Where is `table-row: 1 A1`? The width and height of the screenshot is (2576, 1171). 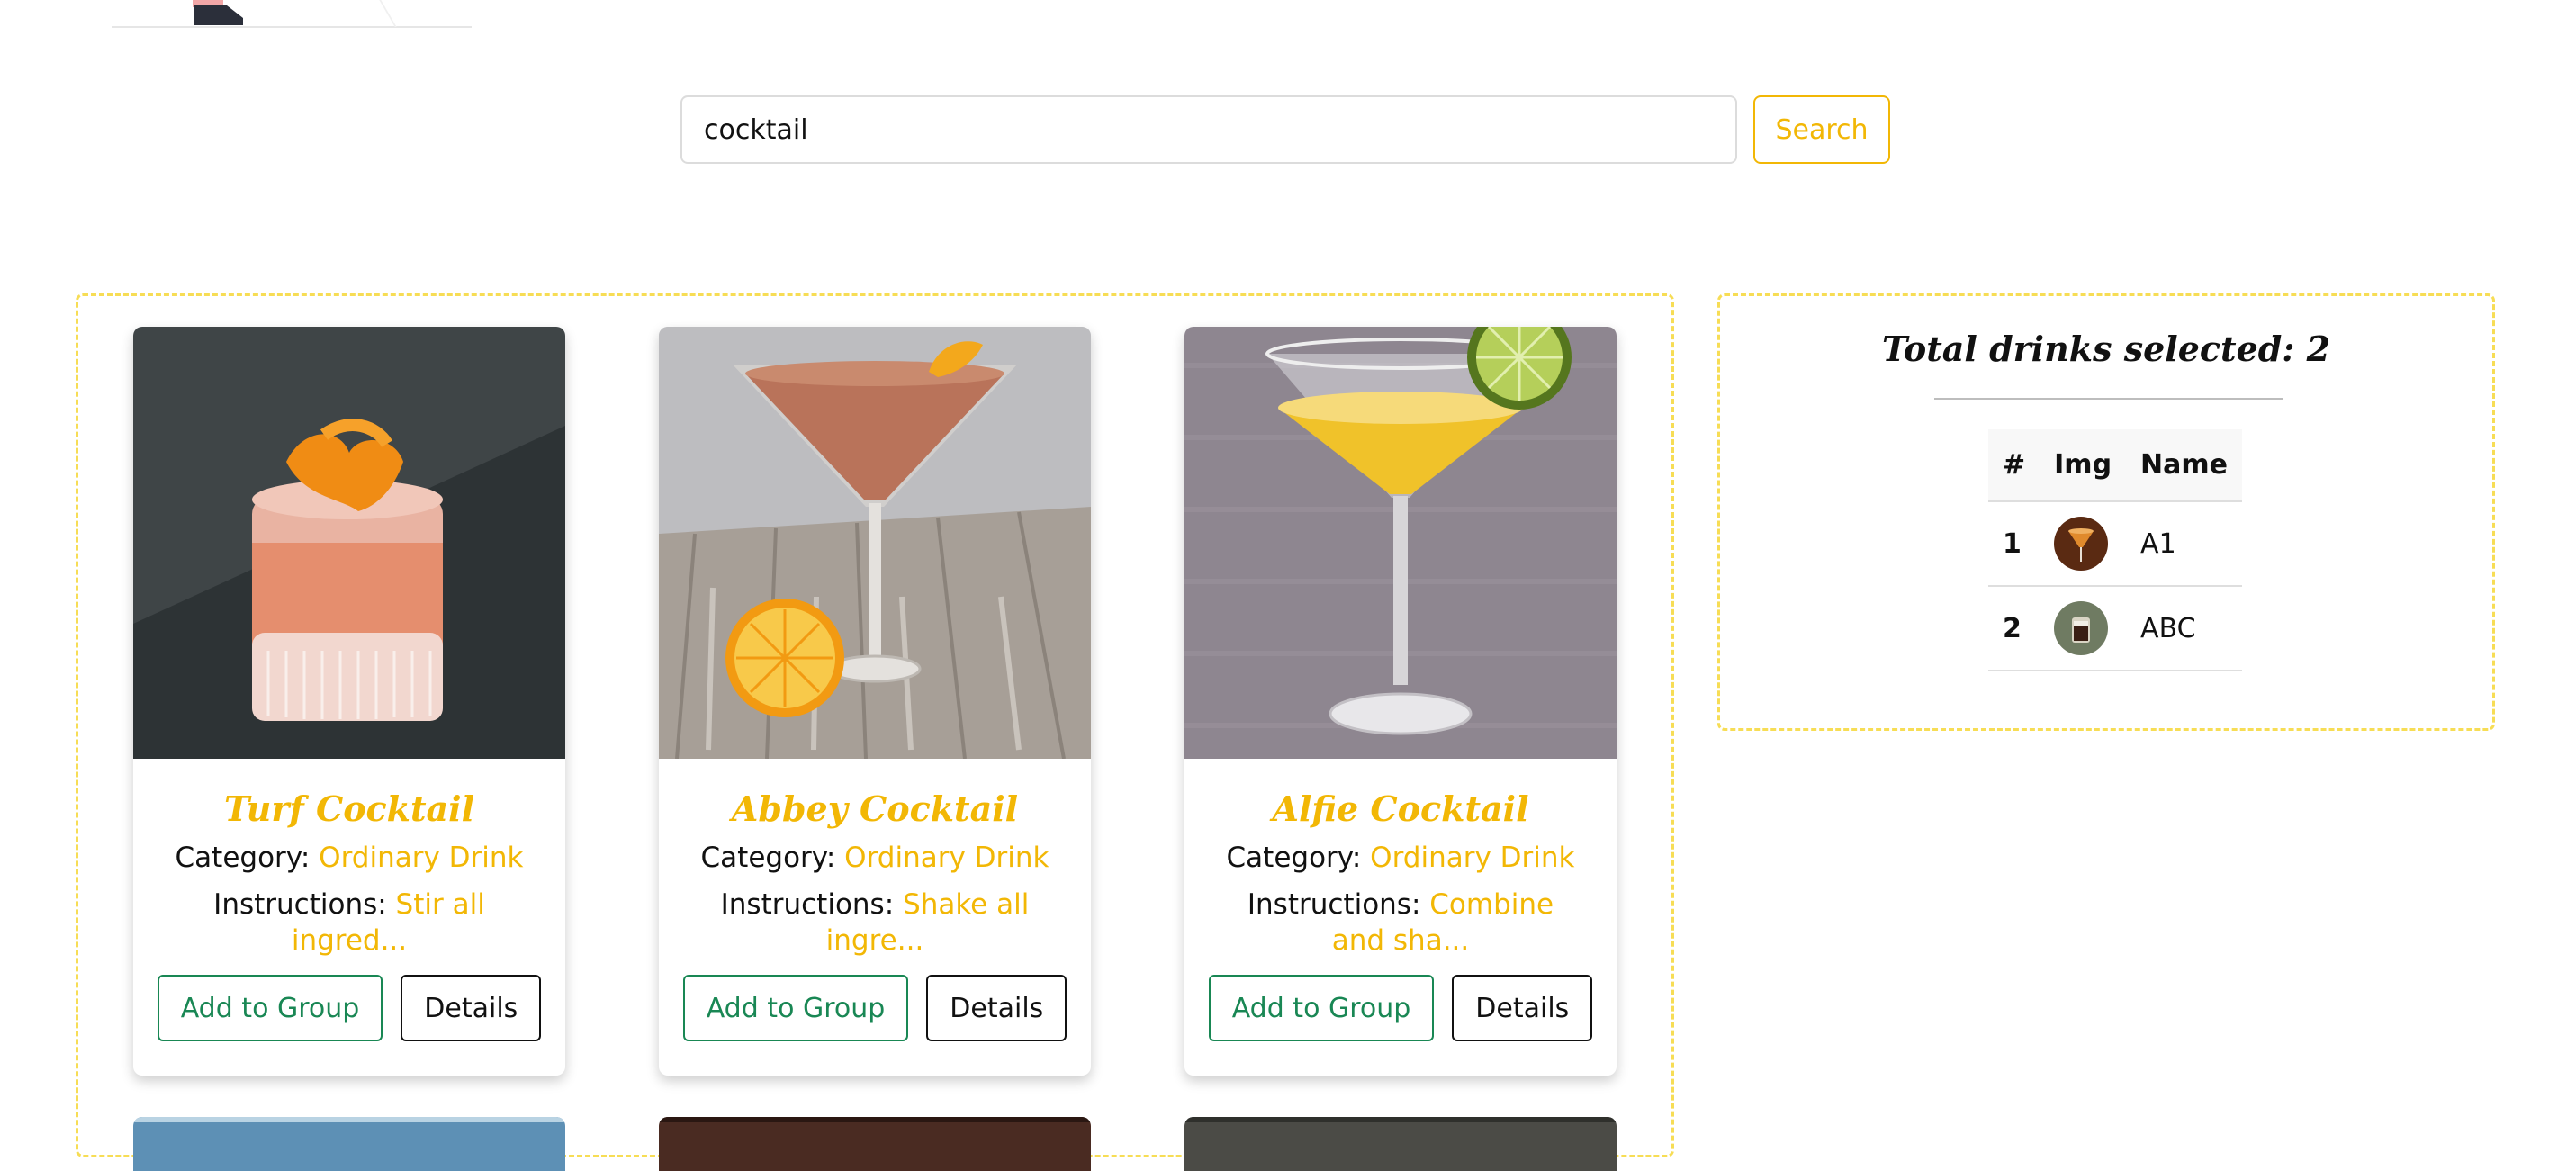
table-row: 1 A1 is located at coordinates (2115, 544).